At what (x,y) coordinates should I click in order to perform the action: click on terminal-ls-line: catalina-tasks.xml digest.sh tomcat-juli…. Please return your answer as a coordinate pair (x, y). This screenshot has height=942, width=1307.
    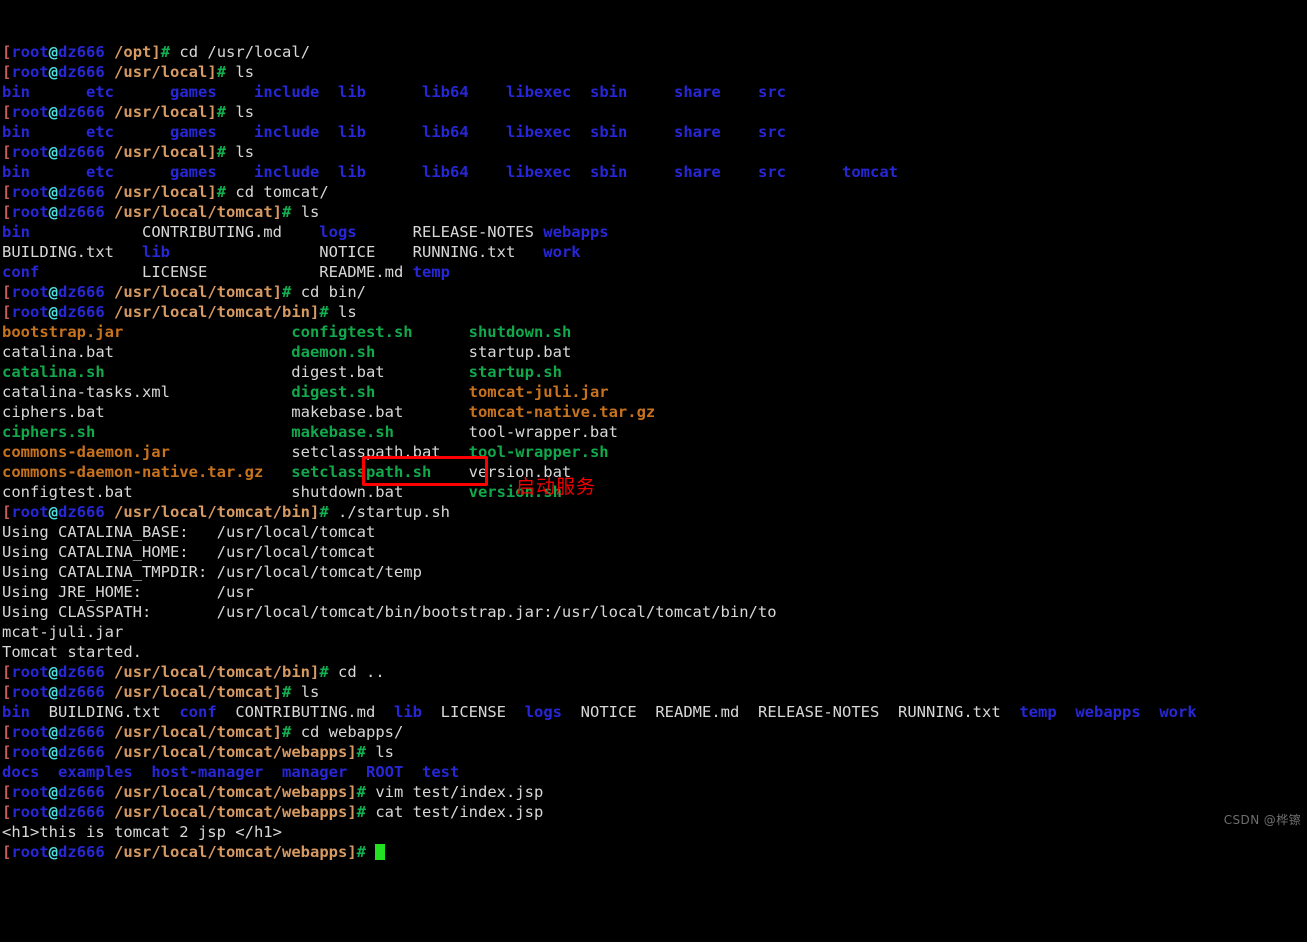
    Looking at the image, I should click on (654, 392).